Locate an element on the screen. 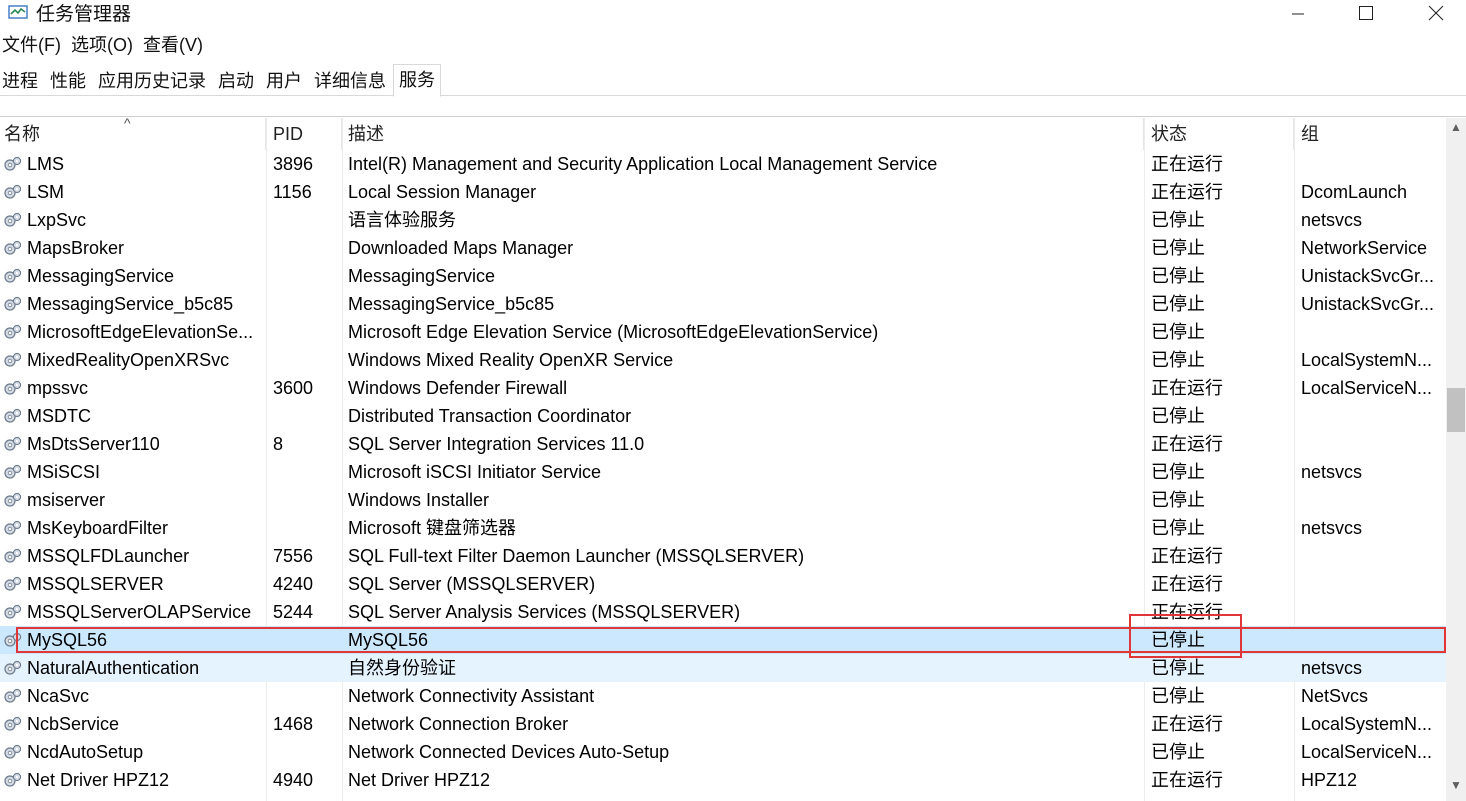 This screenshot has height=801, width=1466. vertical-scrollbar is located at coordinates (1456, 459).